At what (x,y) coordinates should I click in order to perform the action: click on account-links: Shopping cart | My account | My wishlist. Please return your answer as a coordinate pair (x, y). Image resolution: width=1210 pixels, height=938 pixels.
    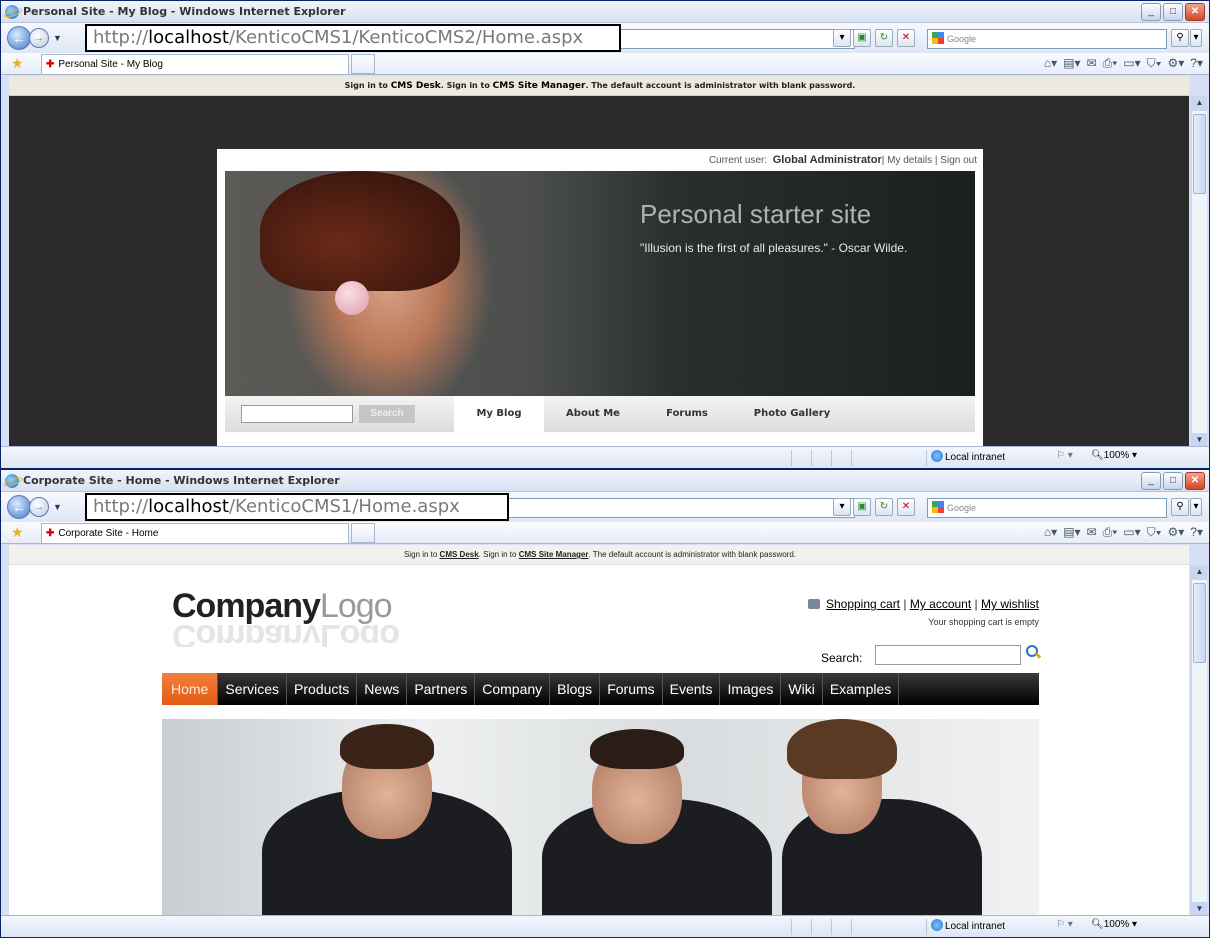
    Looking at the image, I should click on (923, 604).